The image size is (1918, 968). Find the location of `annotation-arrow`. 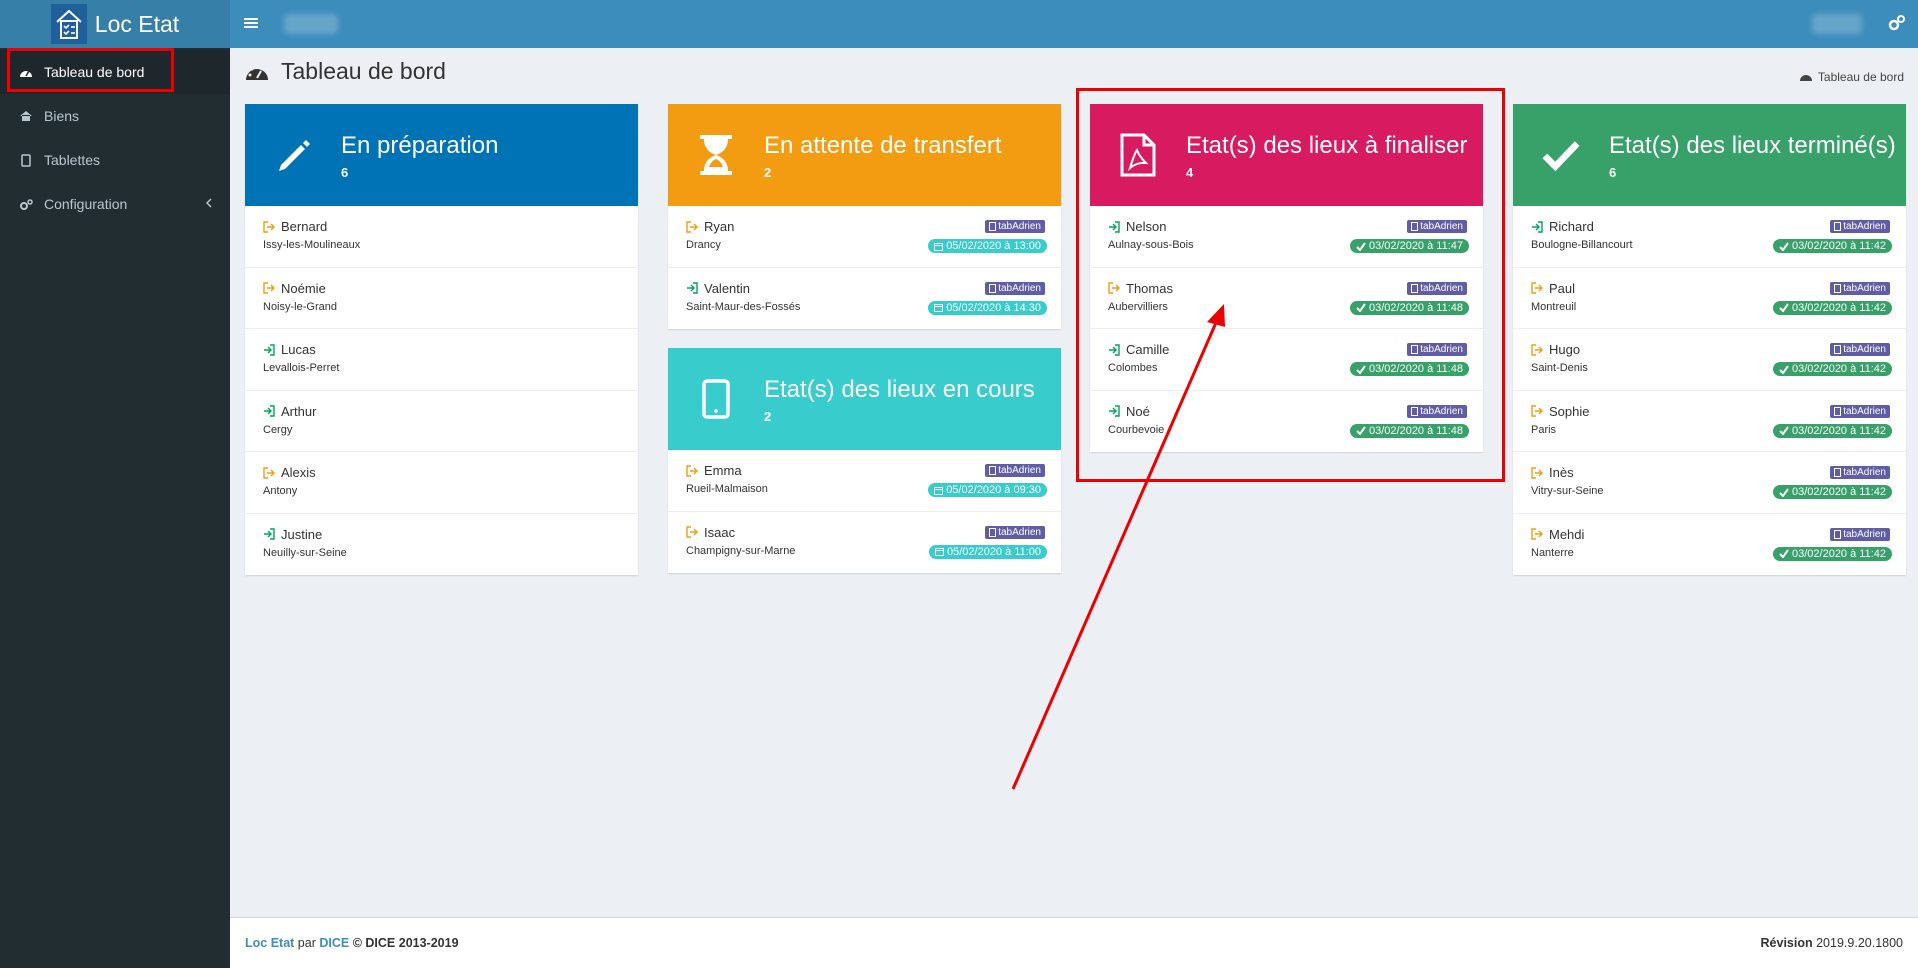

annotation-arrow is located at coordinates (1118, 547).